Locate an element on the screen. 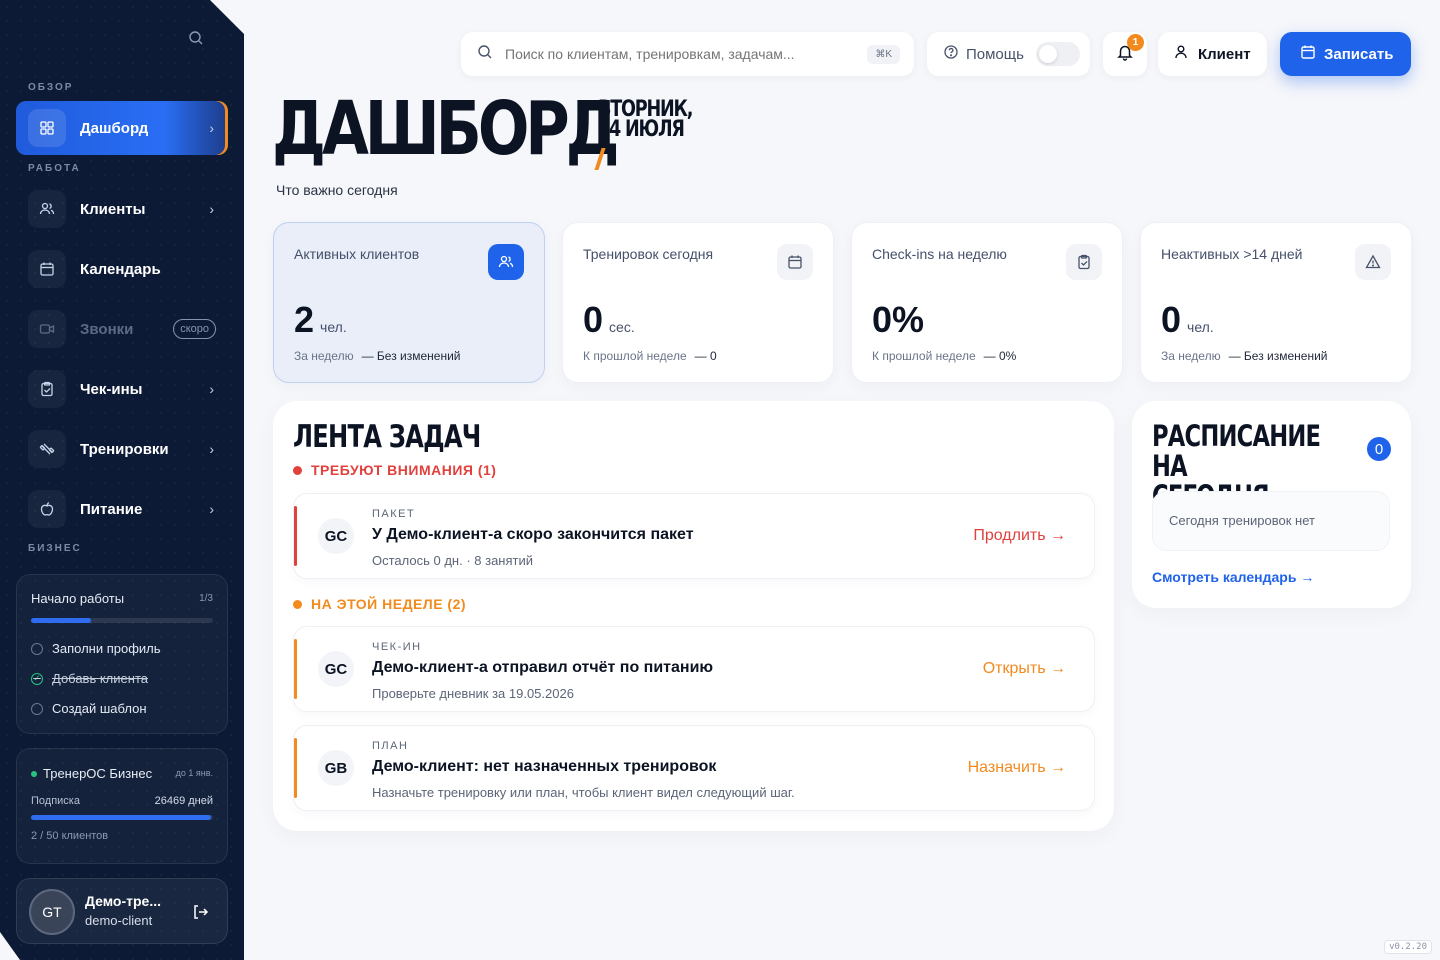 The image size is (1440, 960). logout-icon is located at coordinates (200, 914).